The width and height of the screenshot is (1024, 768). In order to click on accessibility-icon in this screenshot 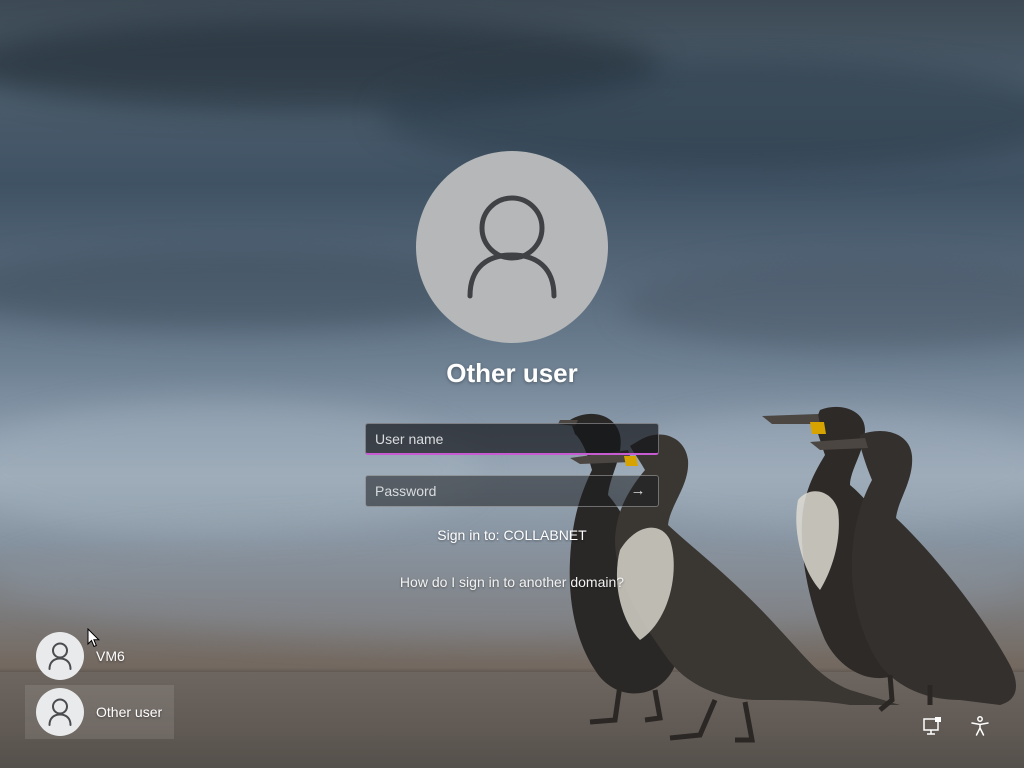, I will do `click(980, 726)`.